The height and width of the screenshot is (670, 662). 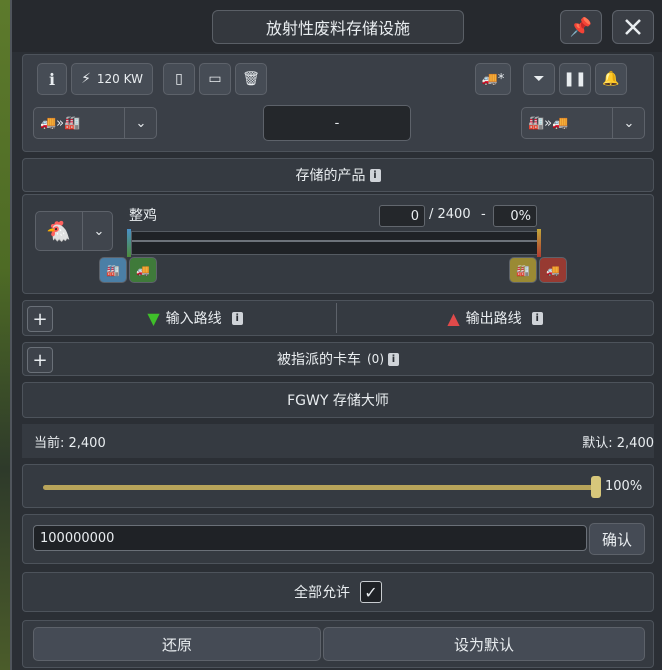 I want to click on output-routes-label: 输出路线, so click(x=493, y=319).